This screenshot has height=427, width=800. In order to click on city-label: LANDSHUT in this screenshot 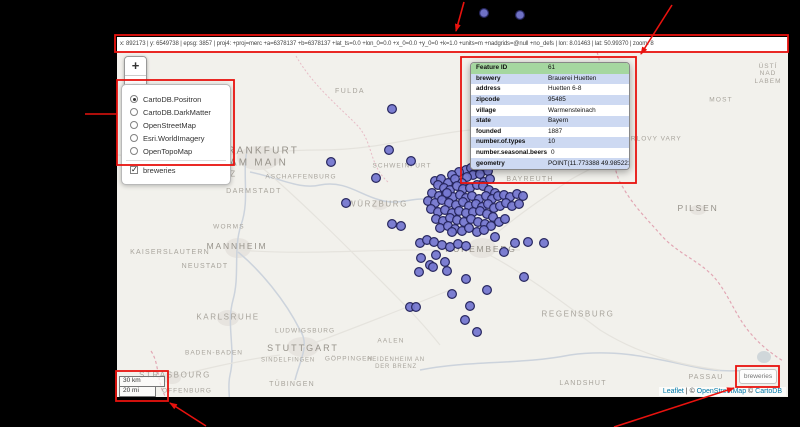, I will do `click(583, 383)`.